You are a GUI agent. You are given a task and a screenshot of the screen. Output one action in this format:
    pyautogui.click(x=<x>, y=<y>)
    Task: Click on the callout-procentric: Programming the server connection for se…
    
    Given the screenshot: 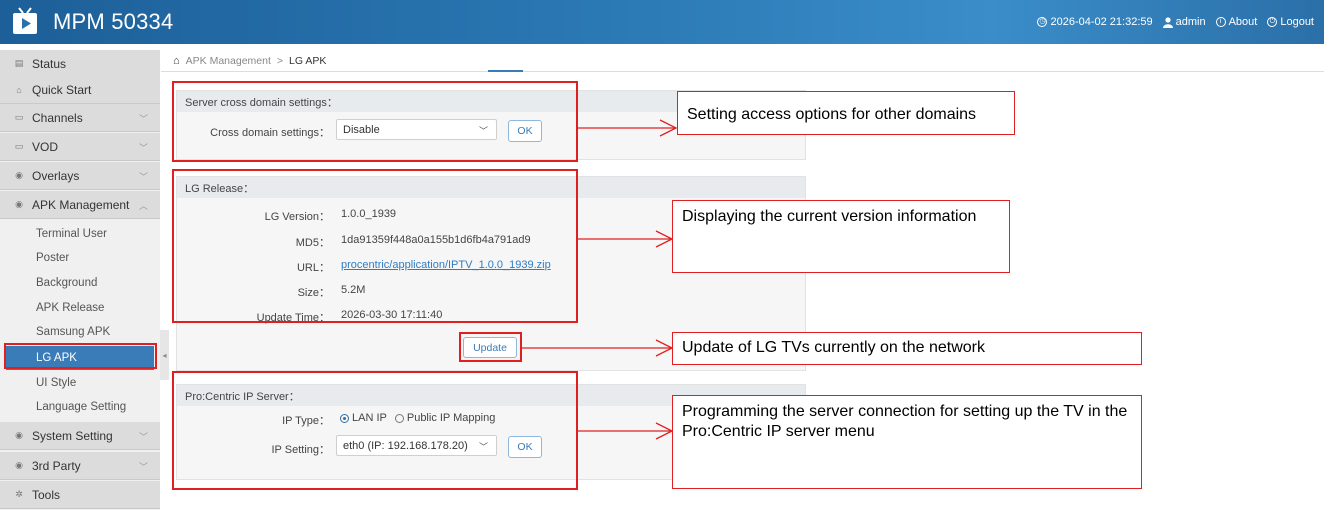 What is the action you would take?
    pyautogui.click(x=907, y=442)
    